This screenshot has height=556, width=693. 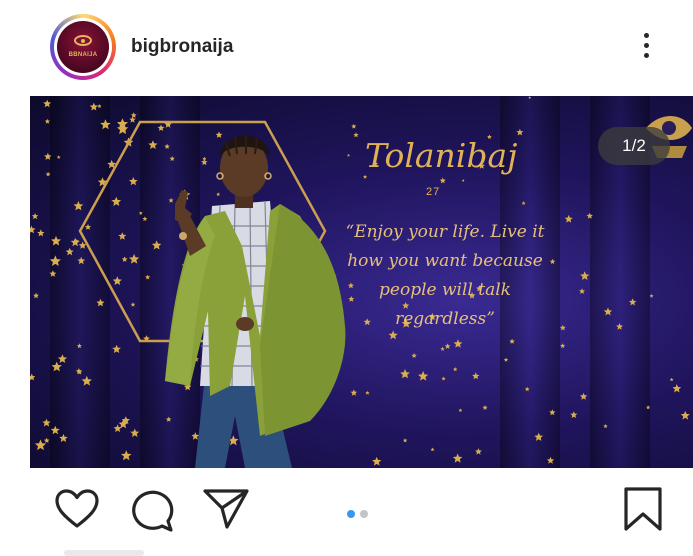 I want to click on avatar: BBNAIJA, so click(x=83, y=47).